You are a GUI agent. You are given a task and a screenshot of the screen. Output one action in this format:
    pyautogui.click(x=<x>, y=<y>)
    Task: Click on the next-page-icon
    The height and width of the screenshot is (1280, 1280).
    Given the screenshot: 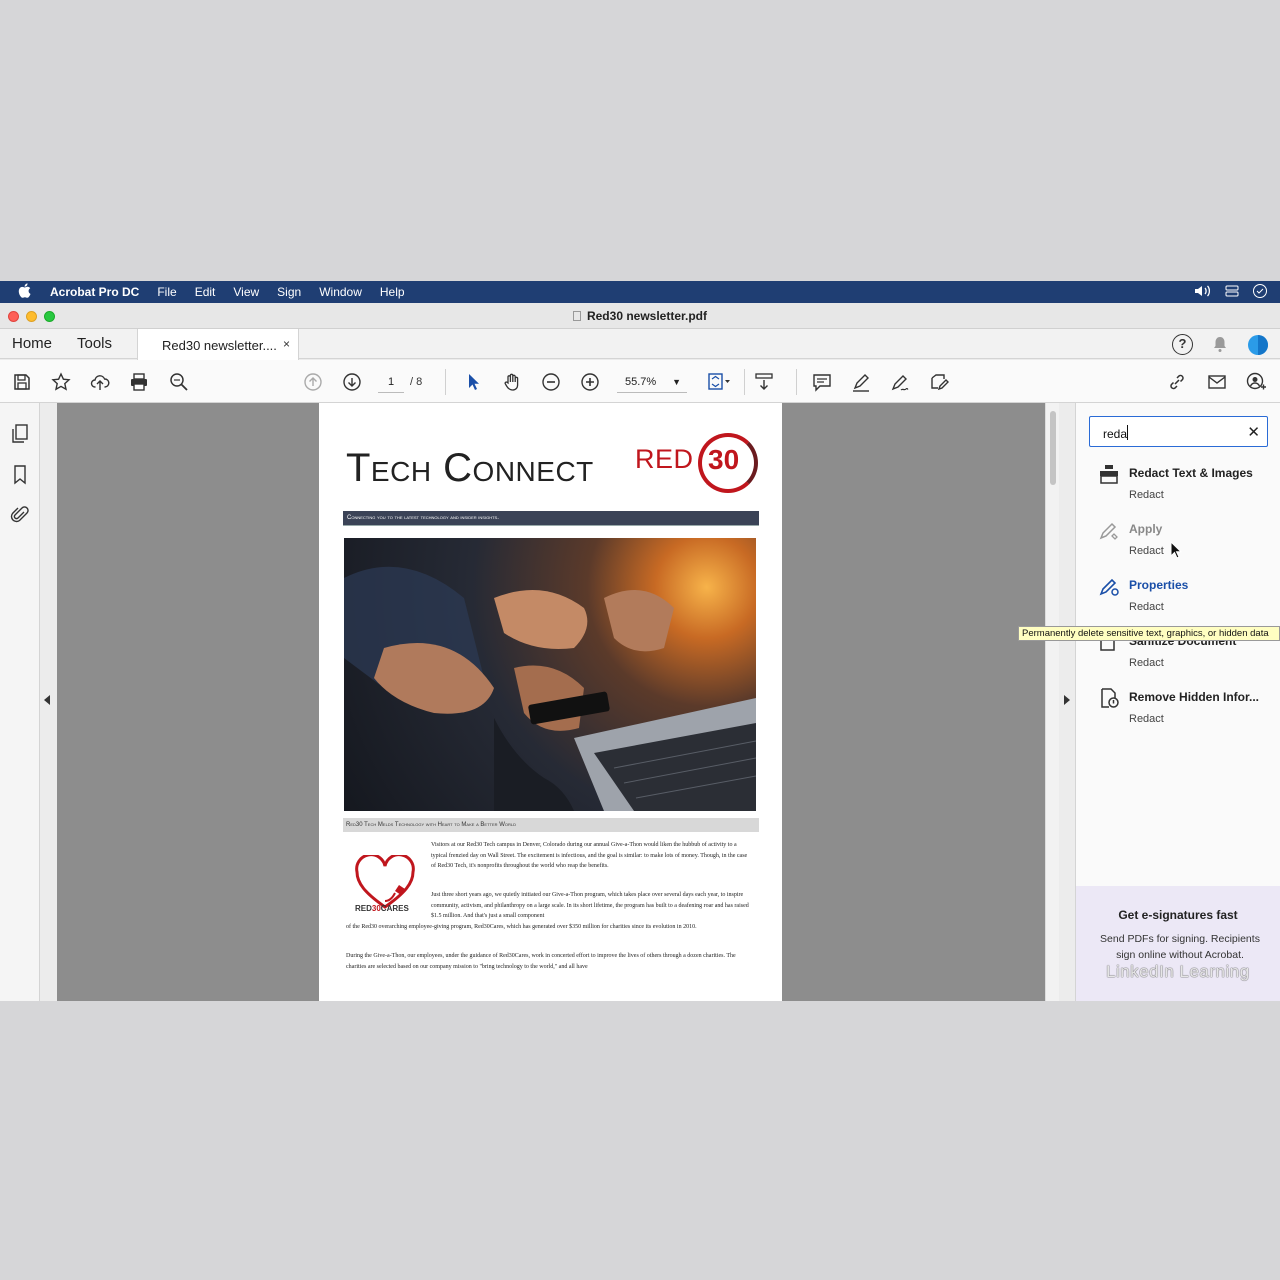 What is the action you would take?
    pyautogui.click(x=352, y=382)
    